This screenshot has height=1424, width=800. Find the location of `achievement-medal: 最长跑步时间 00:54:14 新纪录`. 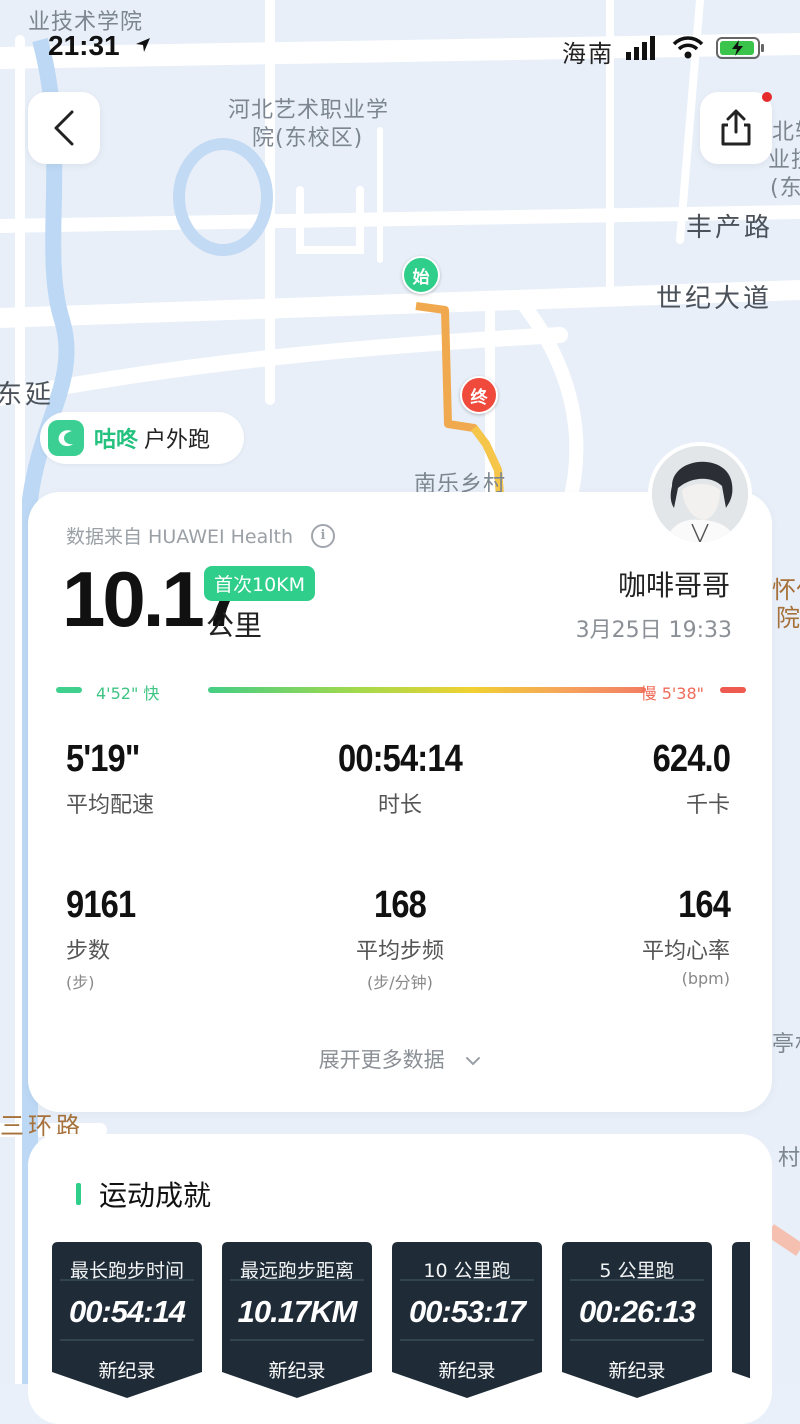

achievement-medal: 最长跑步时间 00:54:14 新纪录 is located at coordinates (127, 1320).